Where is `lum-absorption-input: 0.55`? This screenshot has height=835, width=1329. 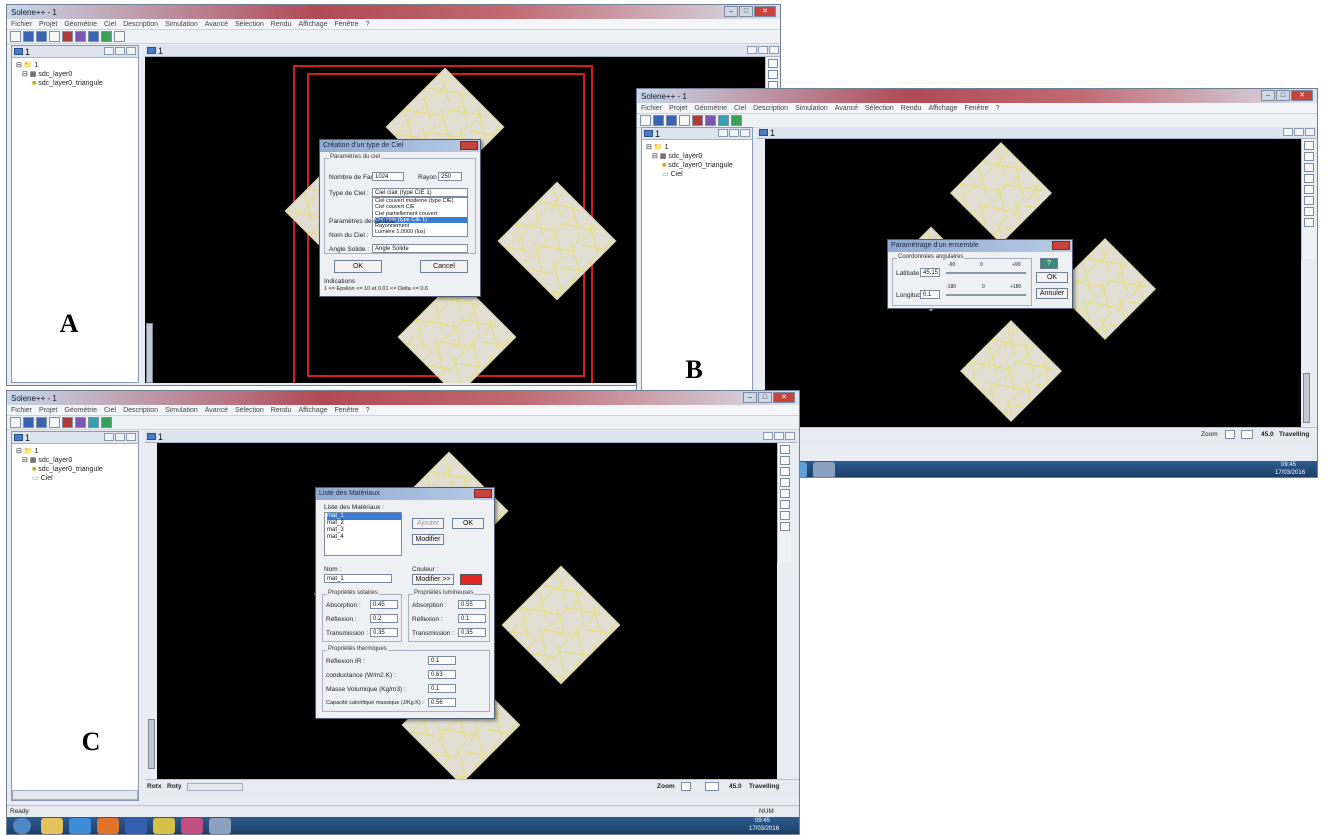 lum-absorption-input: 0.55 is located at coordinates (472, 604).